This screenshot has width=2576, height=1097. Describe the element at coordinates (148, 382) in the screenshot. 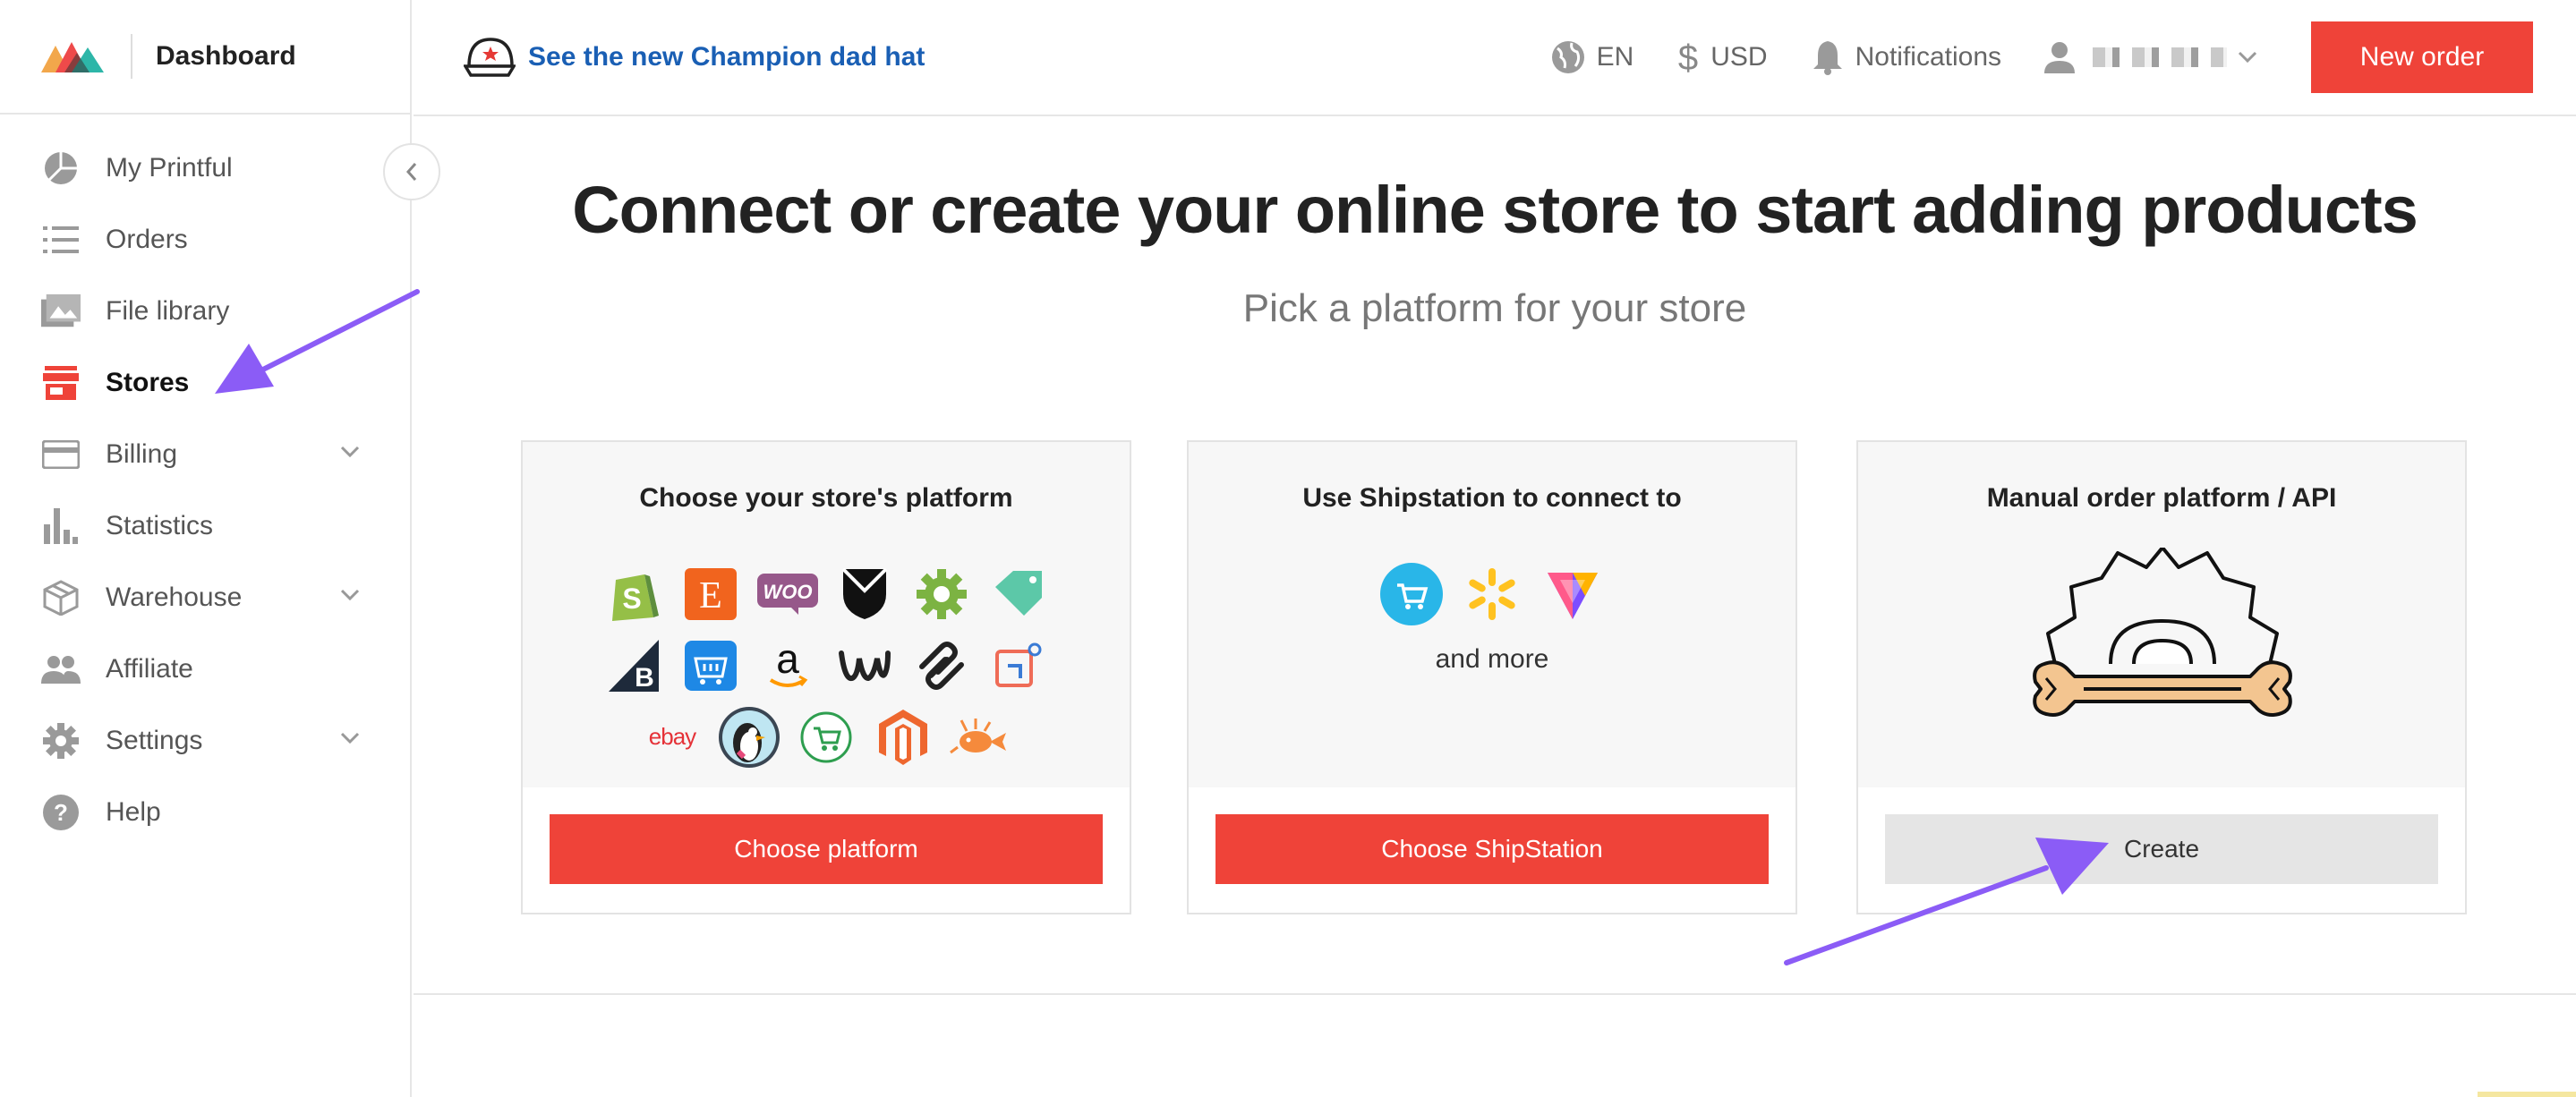

I see `sidebar-item-label: Stores` at that location.